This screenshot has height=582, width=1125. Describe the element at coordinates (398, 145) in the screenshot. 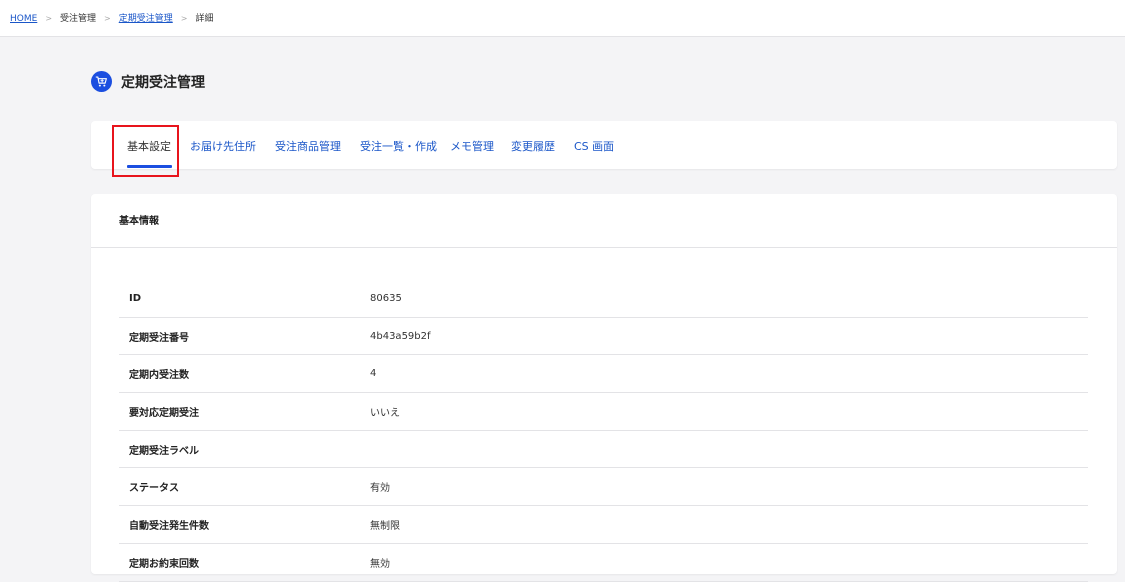

I see `tab-order-list-create: 受注一覧・作成` at that location.